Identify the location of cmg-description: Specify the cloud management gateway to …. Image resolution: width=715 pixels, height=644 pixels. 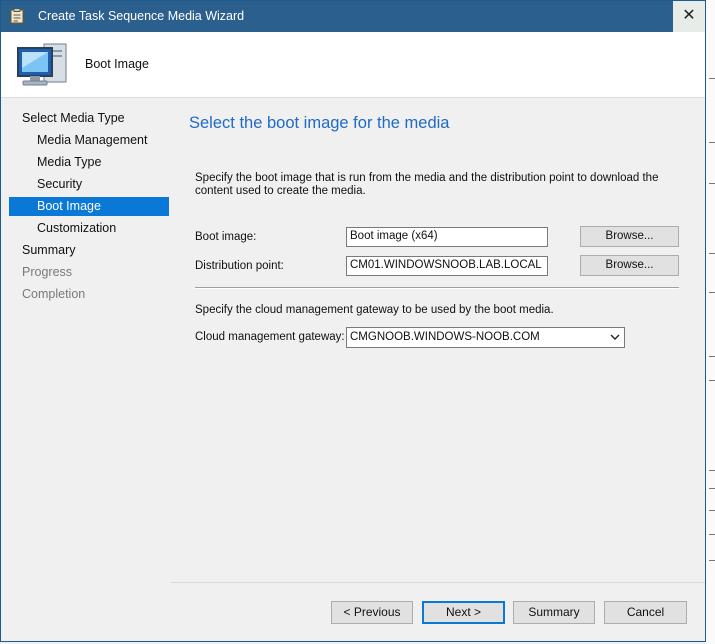
(374, 310).